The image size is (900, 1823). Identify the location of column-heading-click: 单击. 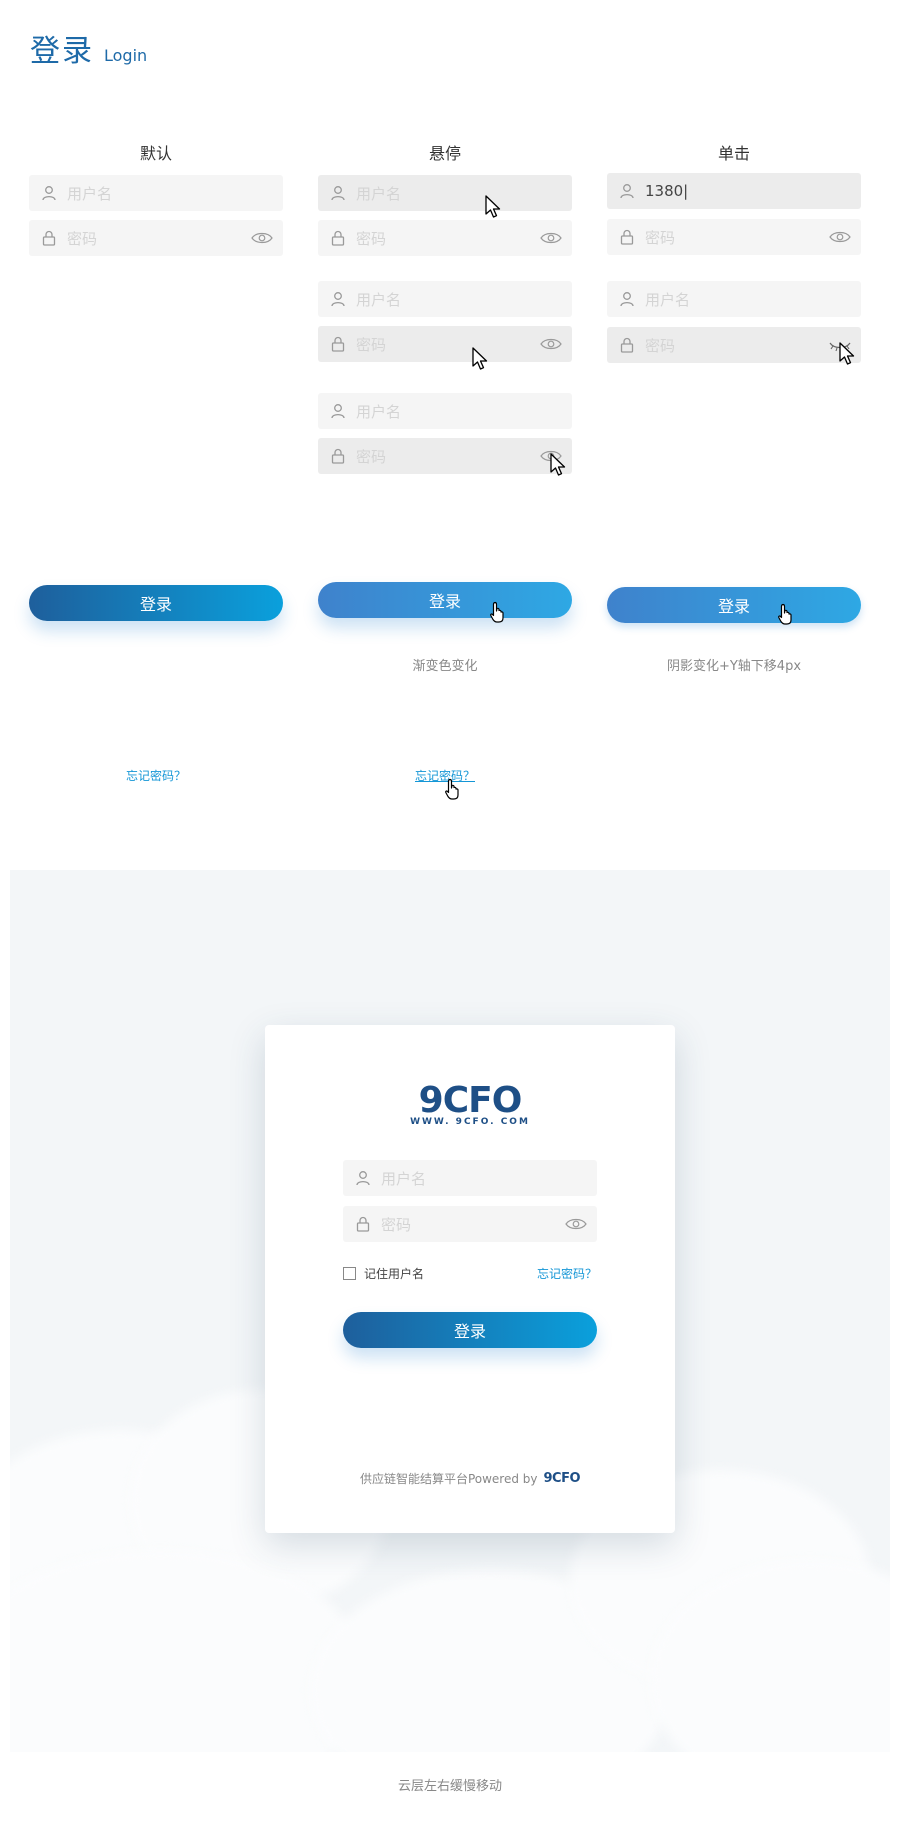
(733, 153).